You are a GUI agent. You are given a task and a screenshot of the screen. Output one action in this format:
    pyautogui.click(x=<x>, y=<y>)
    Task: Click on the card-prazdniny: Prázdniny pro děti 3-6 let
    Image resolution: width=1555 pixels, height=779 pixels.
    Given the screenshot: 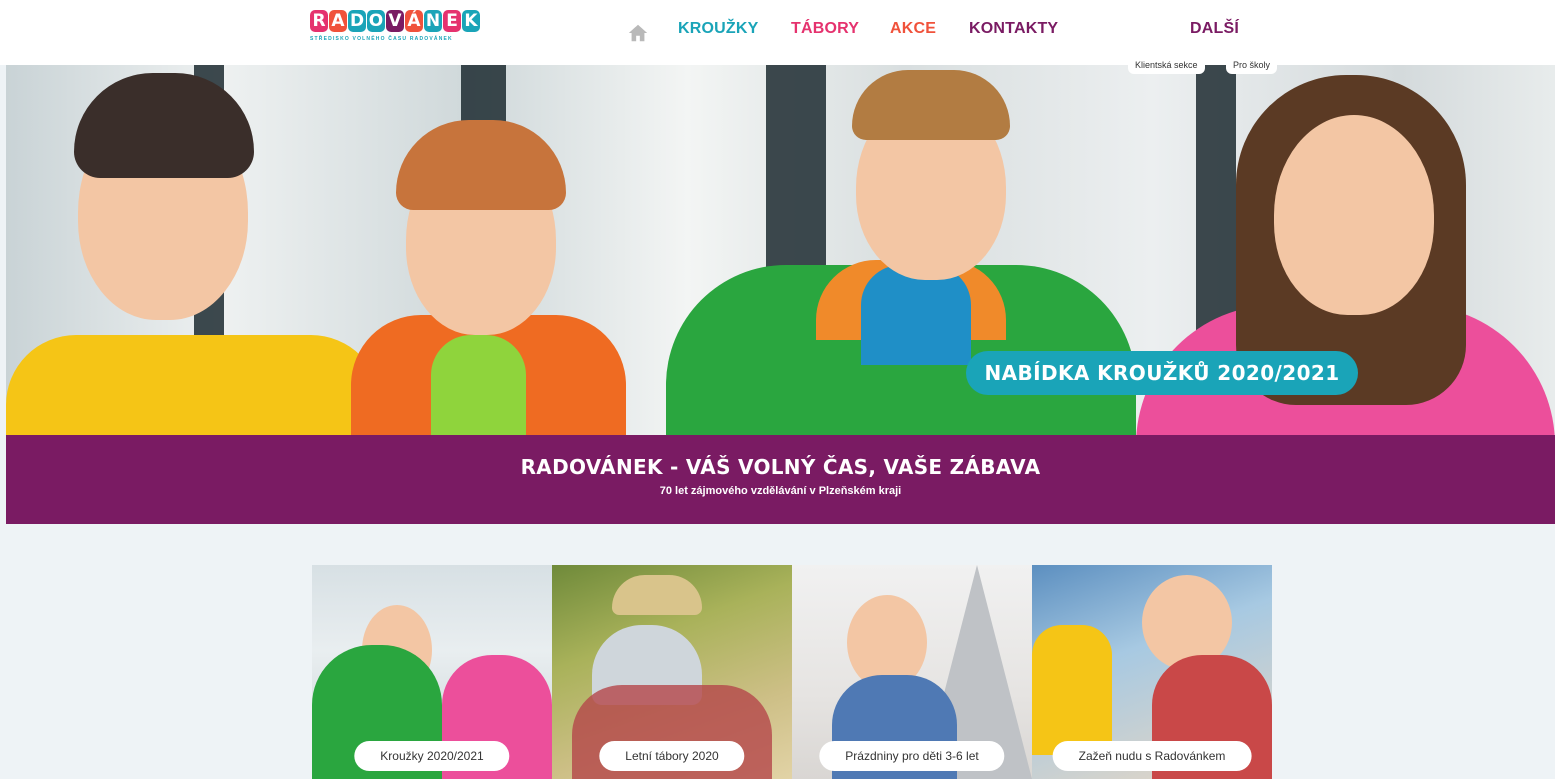 What is the action you would take?
    pyautogui.click(x=912, y=672)
    